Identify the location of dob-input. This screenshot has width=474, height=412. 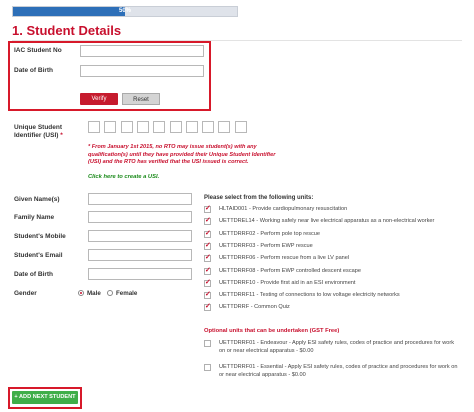
(140, 274).